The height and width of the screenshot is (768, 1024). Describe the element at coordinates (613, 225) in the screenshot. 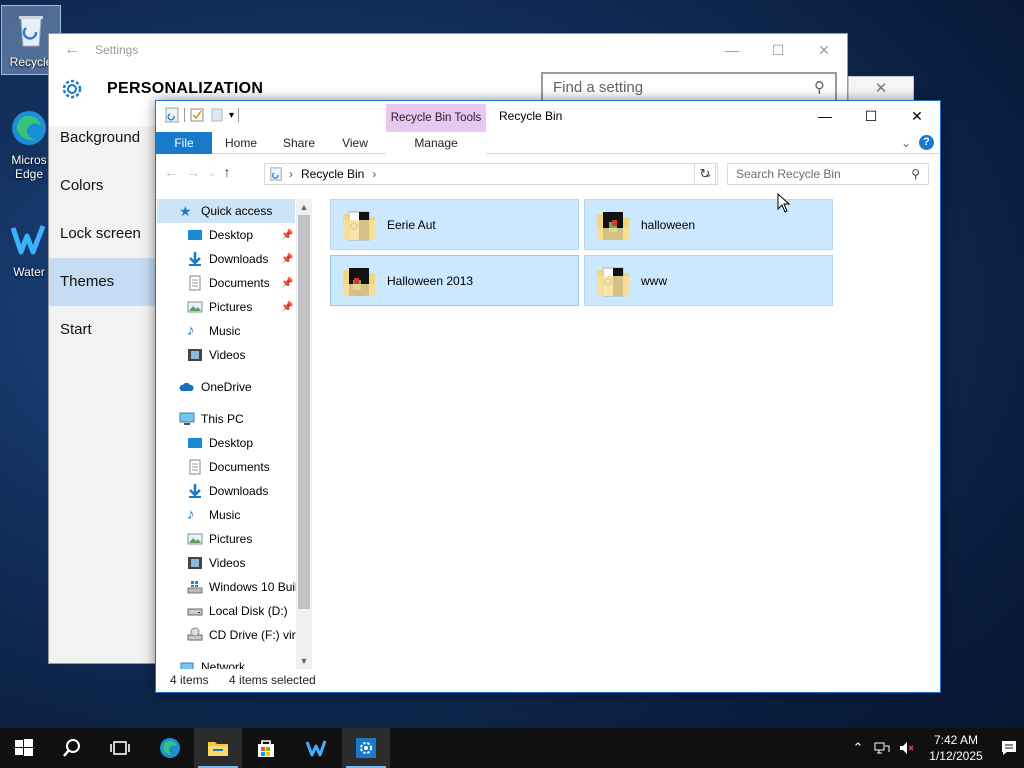

I see `folder-icon` at that location.